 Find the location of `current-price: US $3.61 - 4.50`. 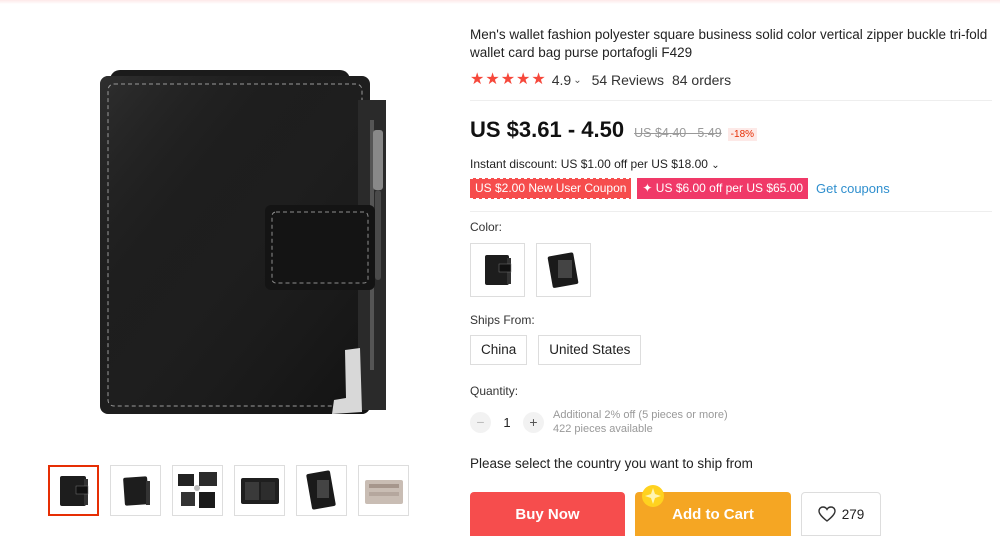

current-price: US $3.61 - 4.50 is located at coordinates (547, 129).